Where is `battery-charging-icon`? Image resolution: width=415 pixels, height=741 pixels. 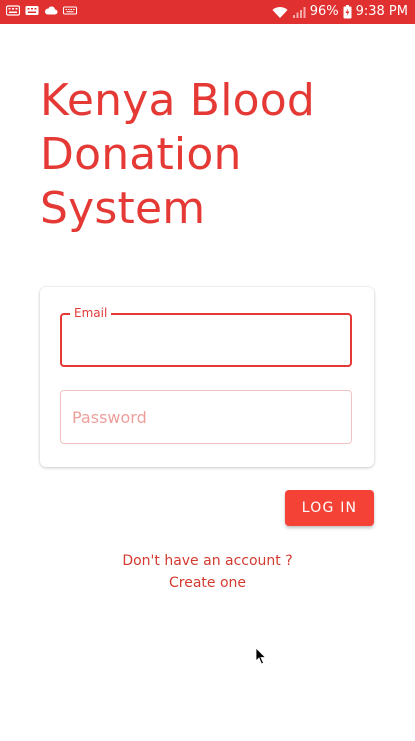
battery-charging-icon is located at coordinates (347, 12).